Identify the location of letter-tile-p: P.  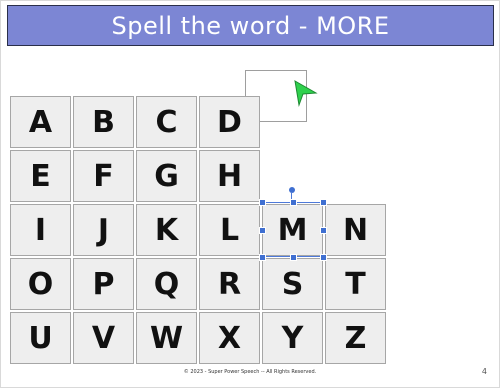
(103, 284).